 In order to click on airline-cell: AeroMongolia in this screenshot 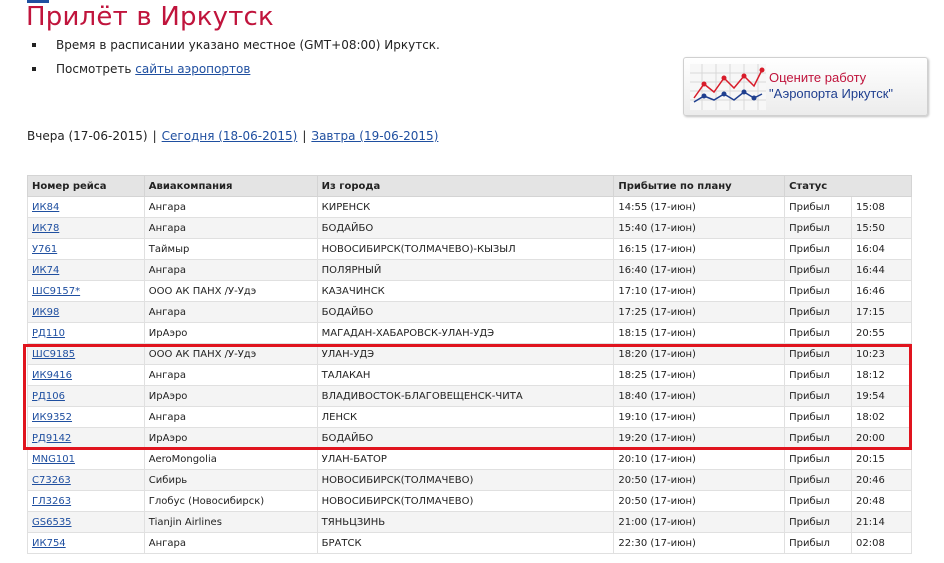, I will do `click(230, 459)`.